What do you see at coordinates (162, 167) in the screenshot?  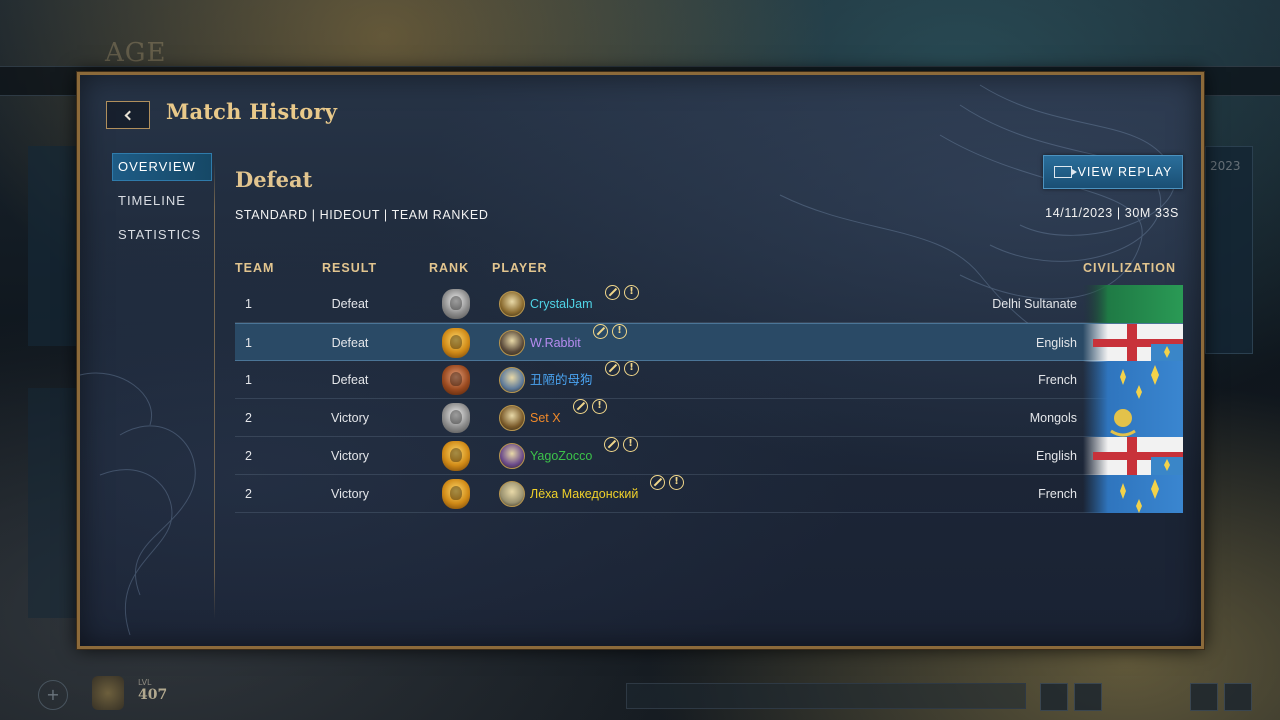 I see `tab-overview: OVERVIEW` at bounding box center [162, 167].